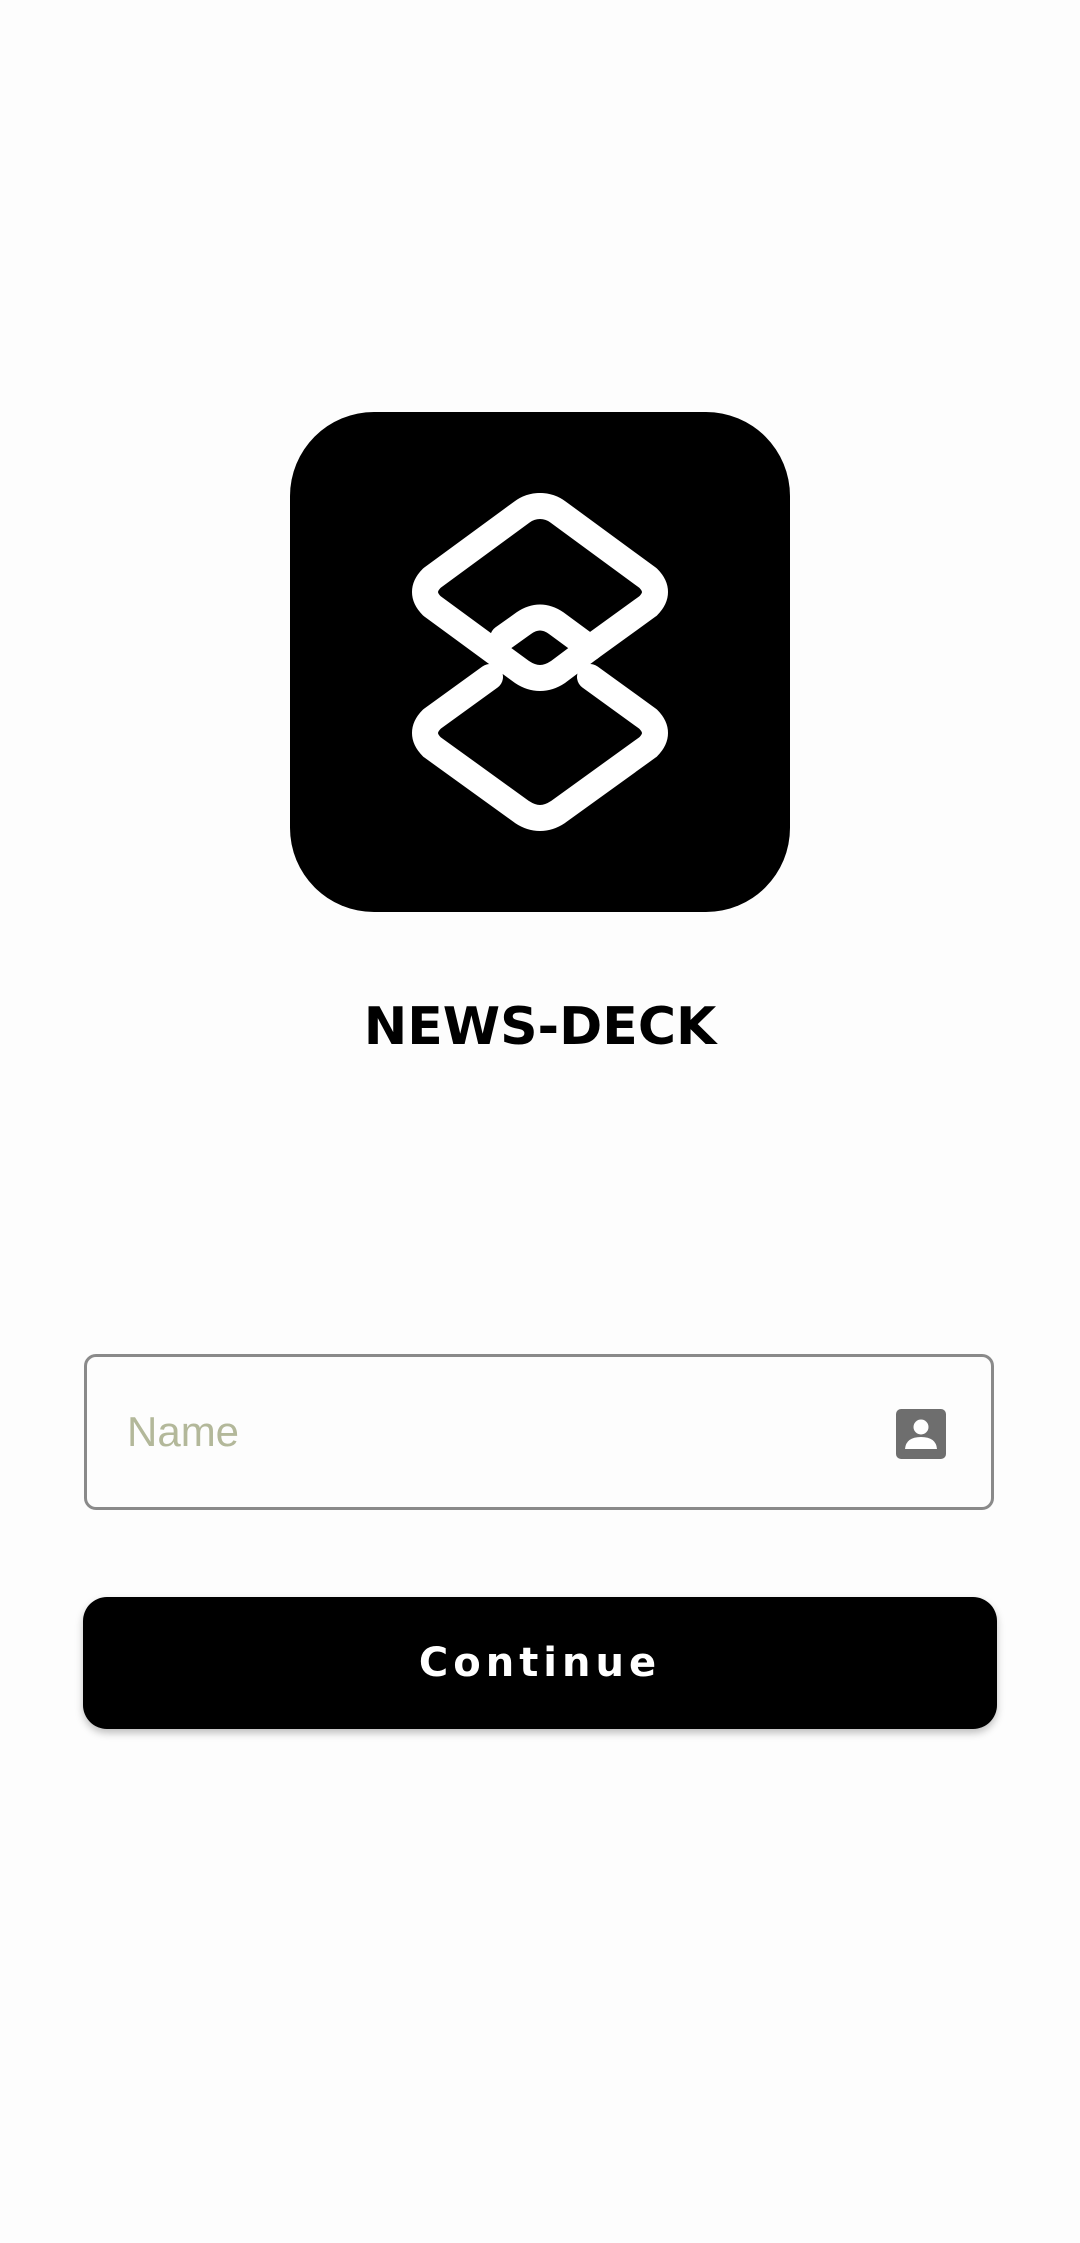 This screenshot has height=2243, width=1080. What do you see at coordinates (921, 1434) in the screenshot?
I see `contact-card-icon` at bounding box center [921, 1434].